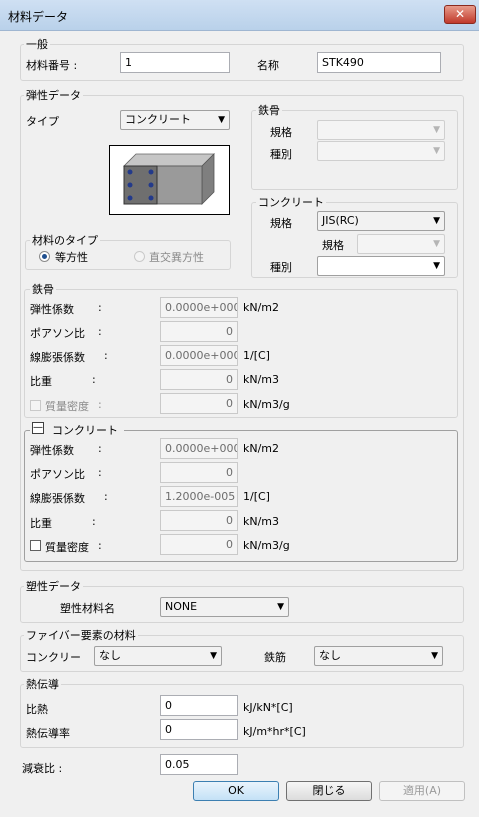  I want to click on type-select-value: コンクリート, so click(158, 119).